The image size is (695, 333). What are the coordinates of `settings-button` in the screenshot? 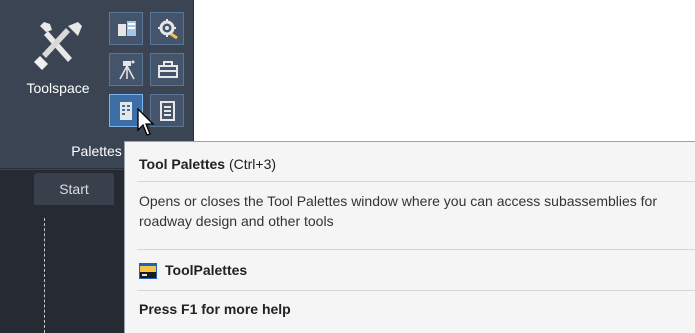 It's located at (167, 28).